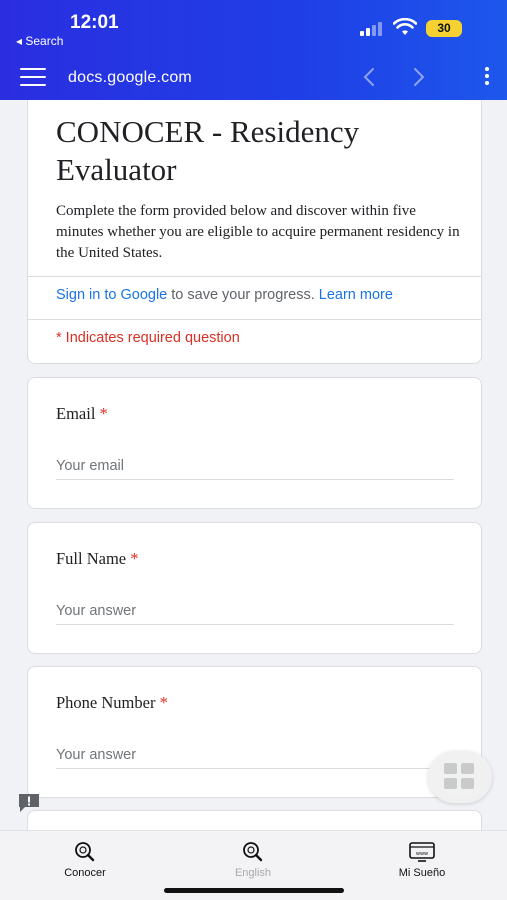  Describe the element at coordinates (373, 29) in the screenshot. I see `cellular-signal-icon` at that location.